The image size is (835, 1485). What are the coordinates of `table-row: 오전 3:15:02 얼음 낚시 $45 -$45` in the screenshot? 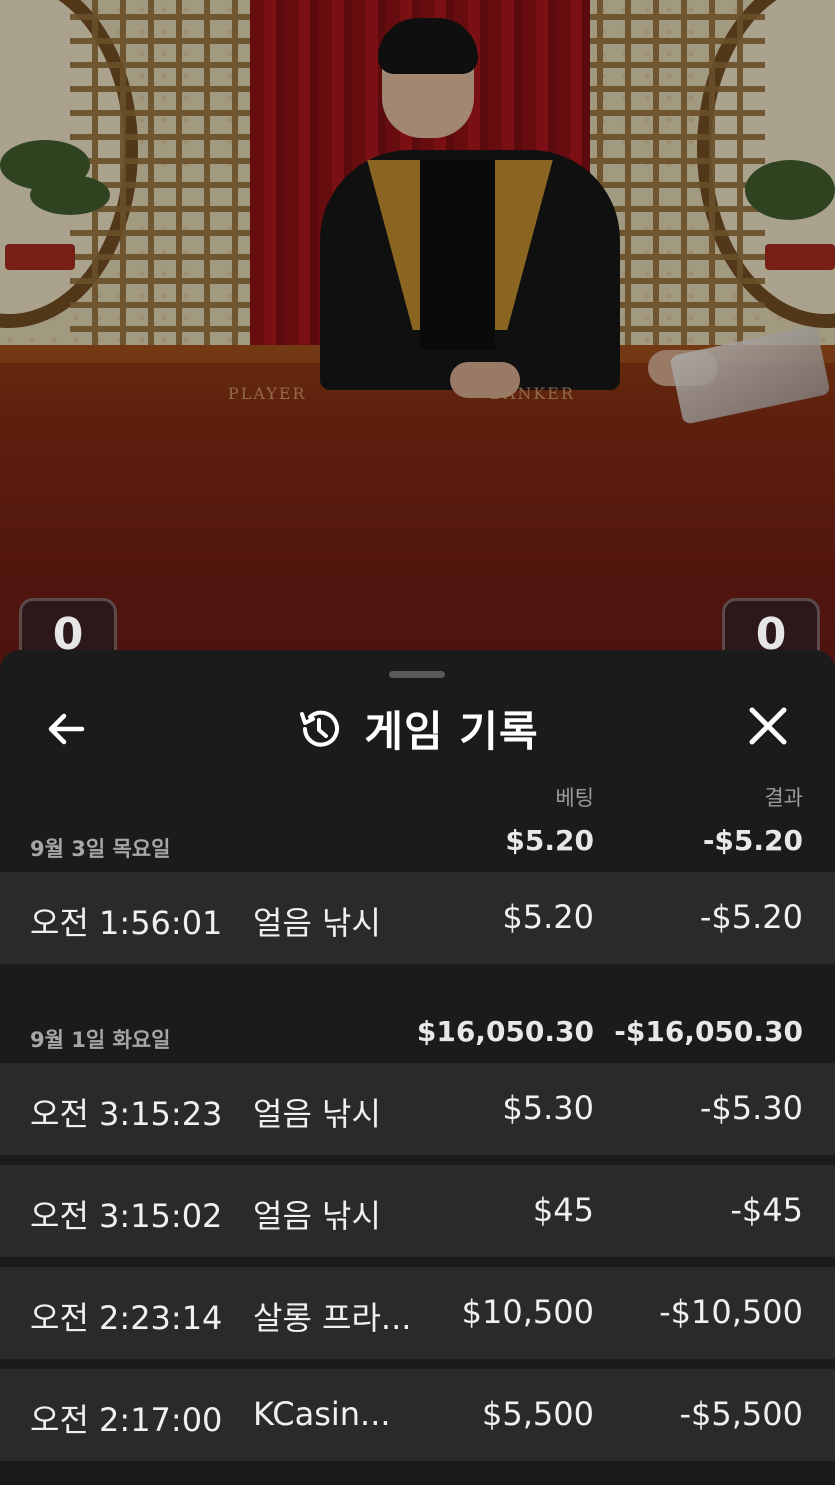 It's located at (417, 1211).